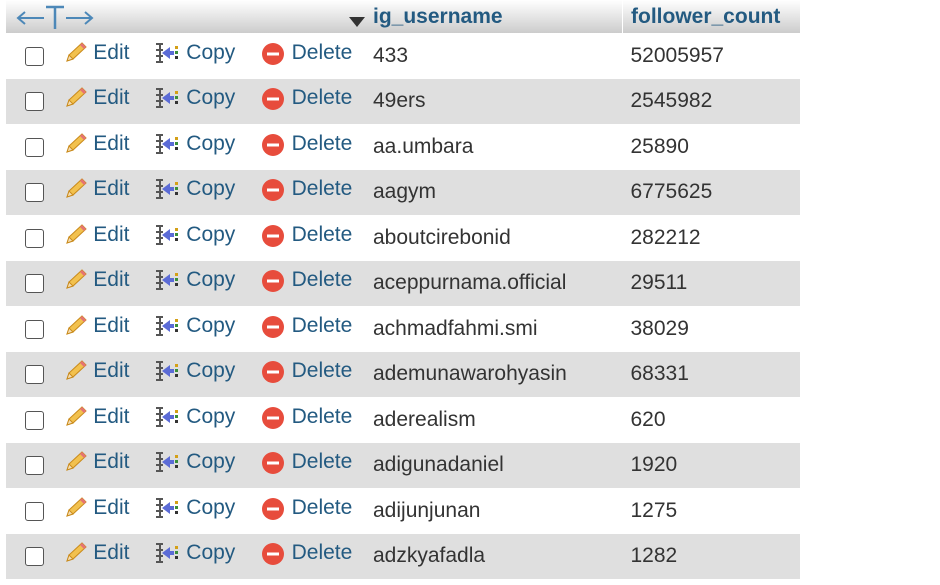  What do you see at coordinates (494, 238) in the screenshot?
I see `cell-ig-username: aboutcirebonid` at bounding box center [494, 238].